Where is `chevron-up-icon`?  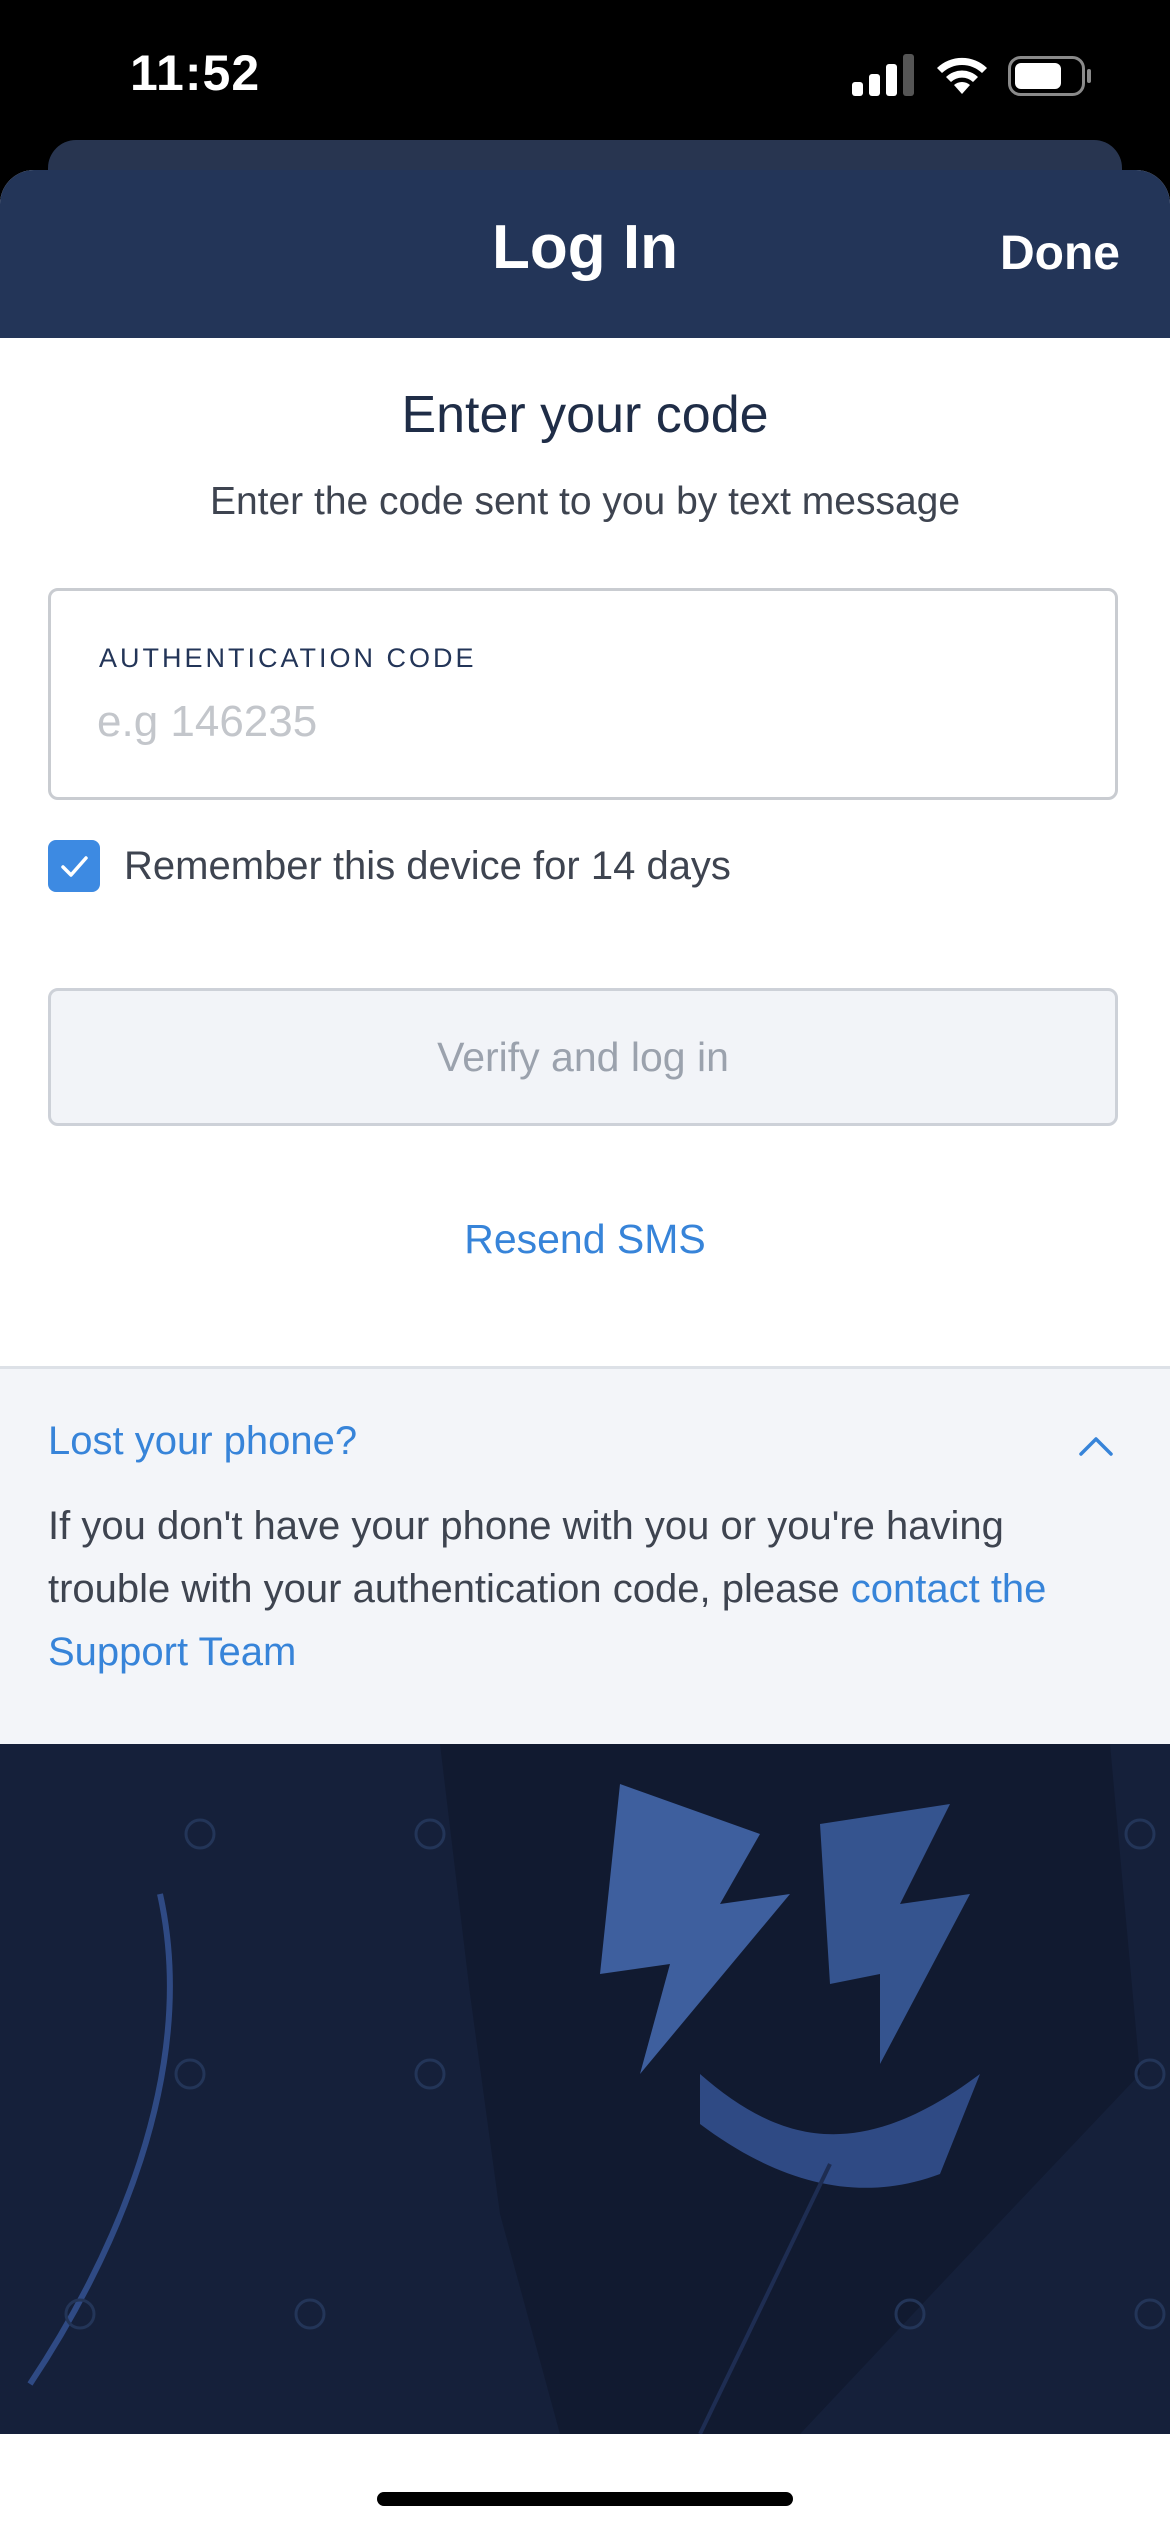
chevron-up-icon is located at coordinates (1096, 1446).